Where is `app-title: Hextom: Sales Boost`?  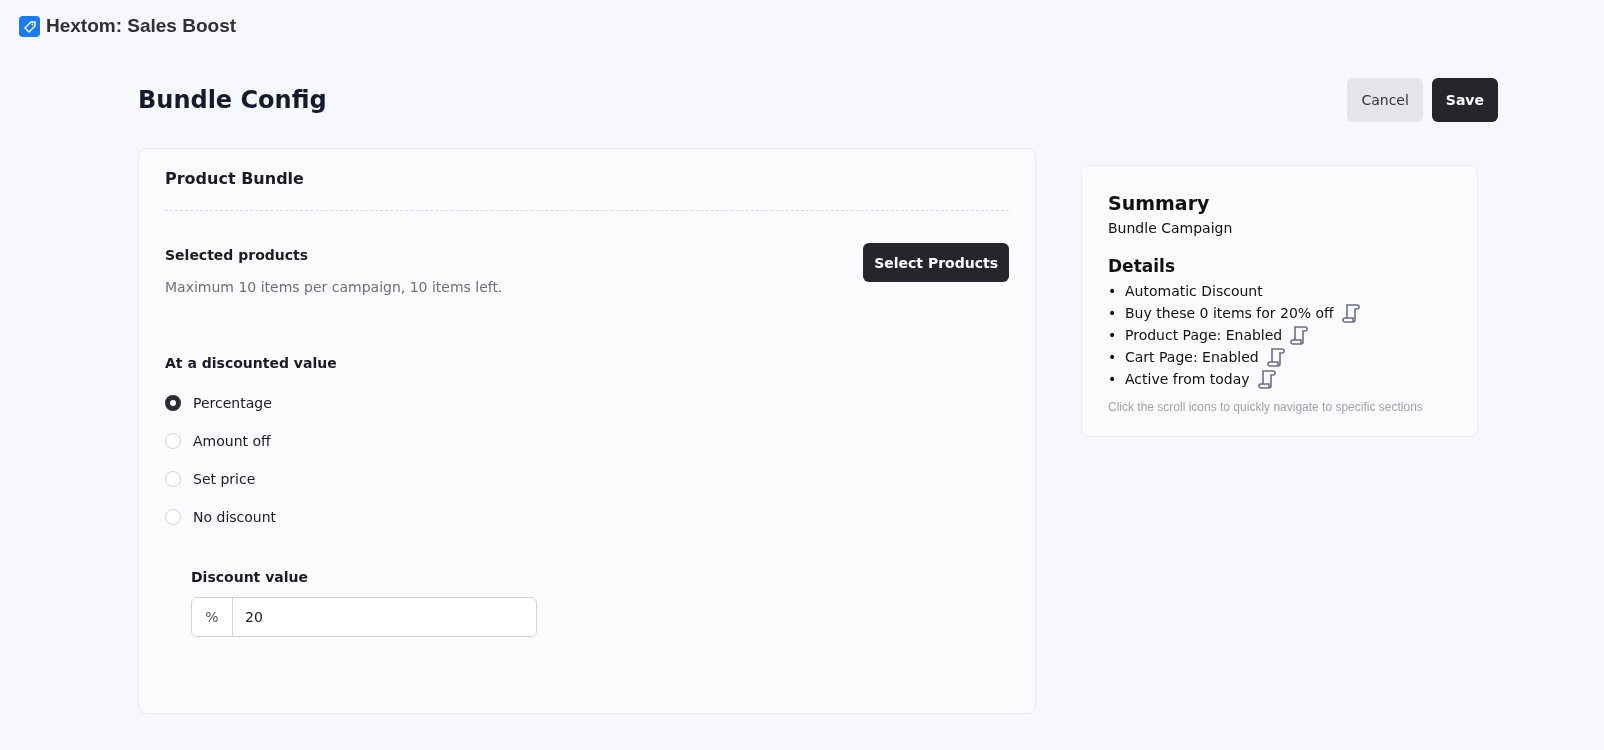
app-title: Hextom: Sales Boost is located at coordinates (141, 26).